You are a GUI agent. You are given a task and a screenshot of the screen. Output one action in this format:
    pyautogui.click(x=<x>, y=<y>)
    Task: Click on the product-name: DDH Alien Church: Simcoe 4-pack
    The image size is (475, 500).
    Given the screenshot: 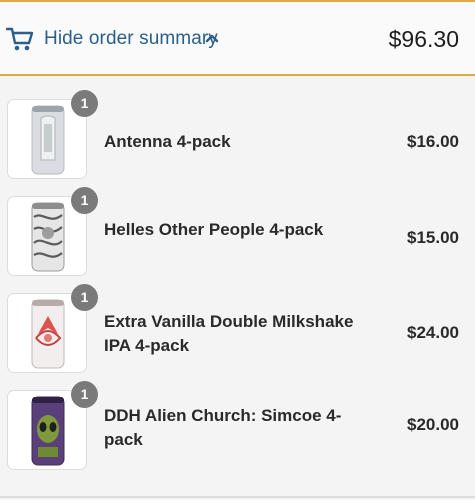 What is the action you would take?
    pyautogui.click(x=223, y=427)
    